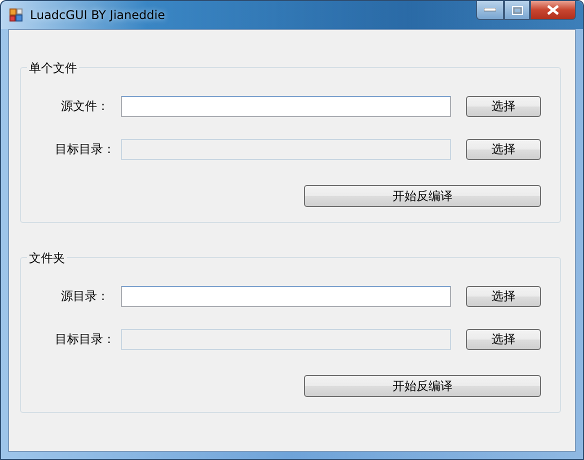  I want to click on minimize-icon, so click(490, 10).